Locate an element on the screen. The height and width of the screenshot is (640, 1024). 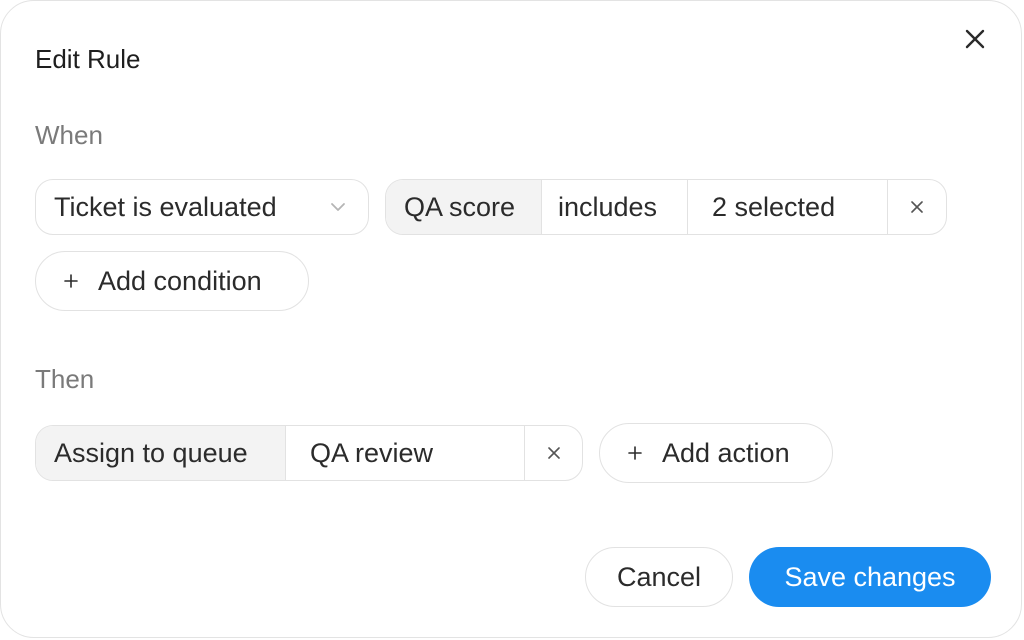
condition-row: QA score includes 2 selected is located at coordinates (666, 207).